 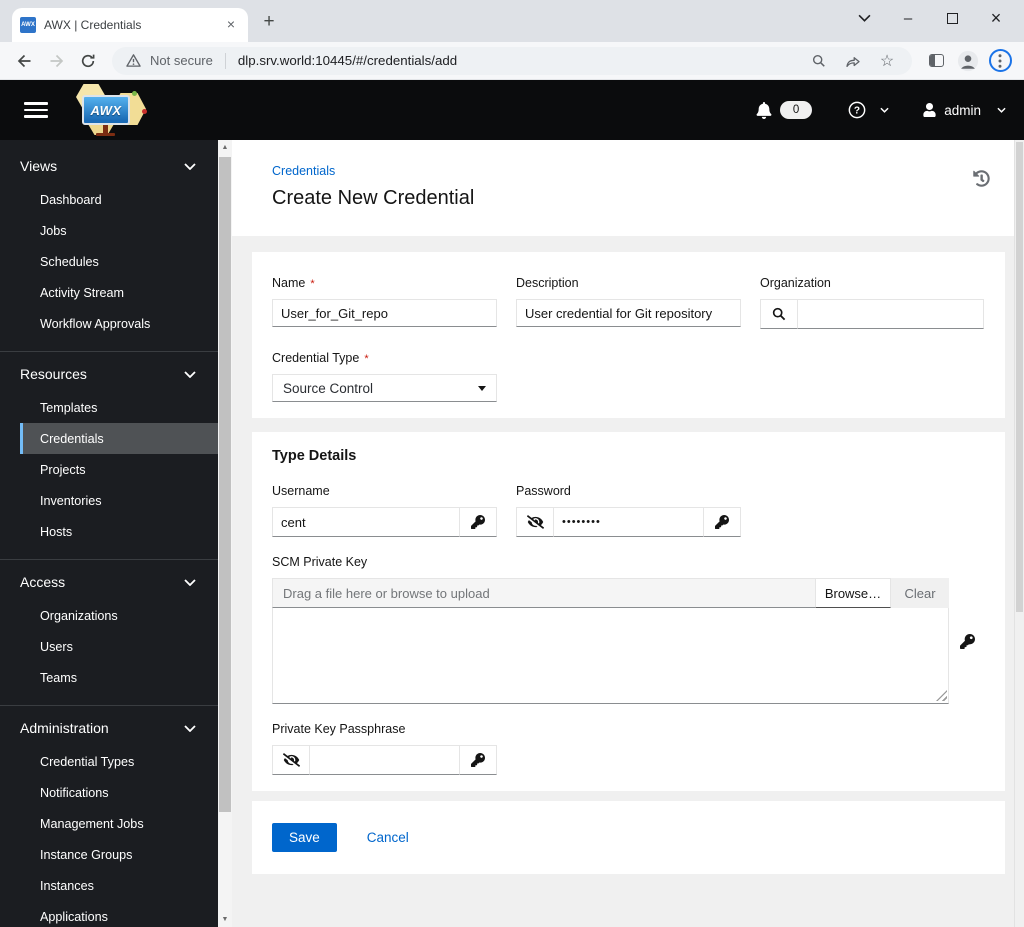 What do you see at coordinates (119, 230) in the screenshot?
I see `sidebar-item-jobs: Jobs` at bounding box center [119, 230].